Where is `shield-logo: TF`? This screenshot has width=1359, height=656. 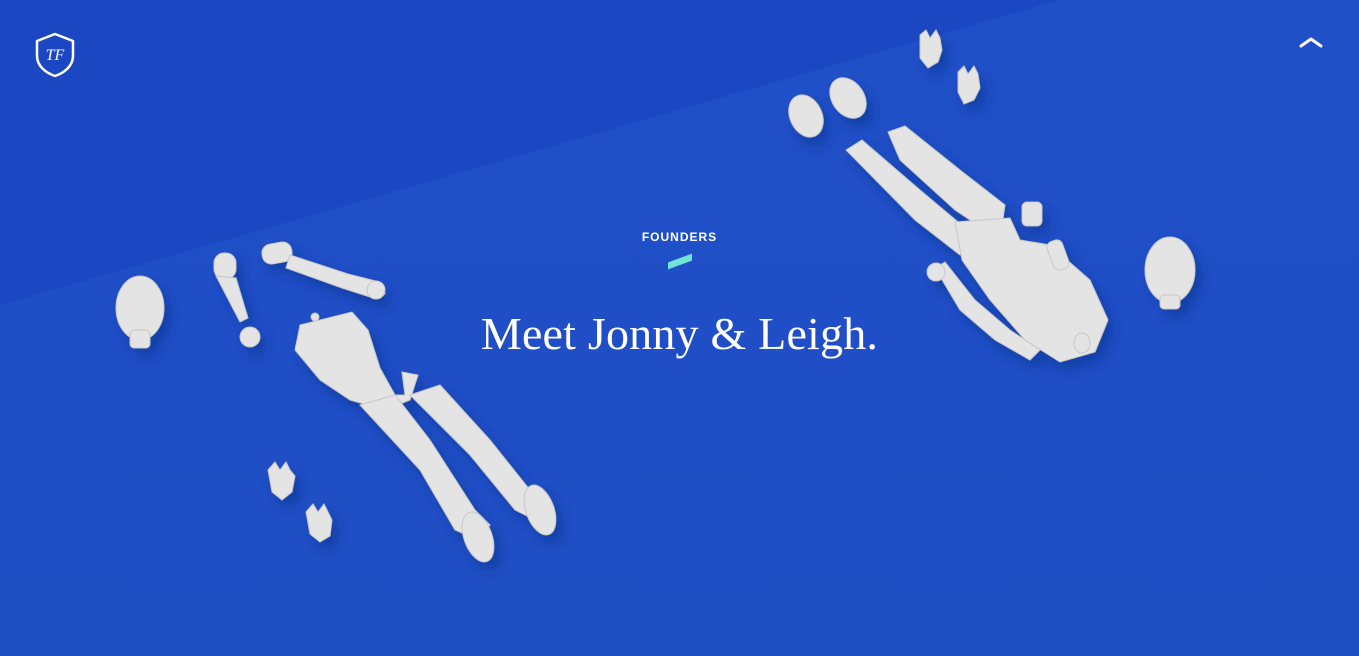 shield-logo: TF is located at coordinates (55, 55).